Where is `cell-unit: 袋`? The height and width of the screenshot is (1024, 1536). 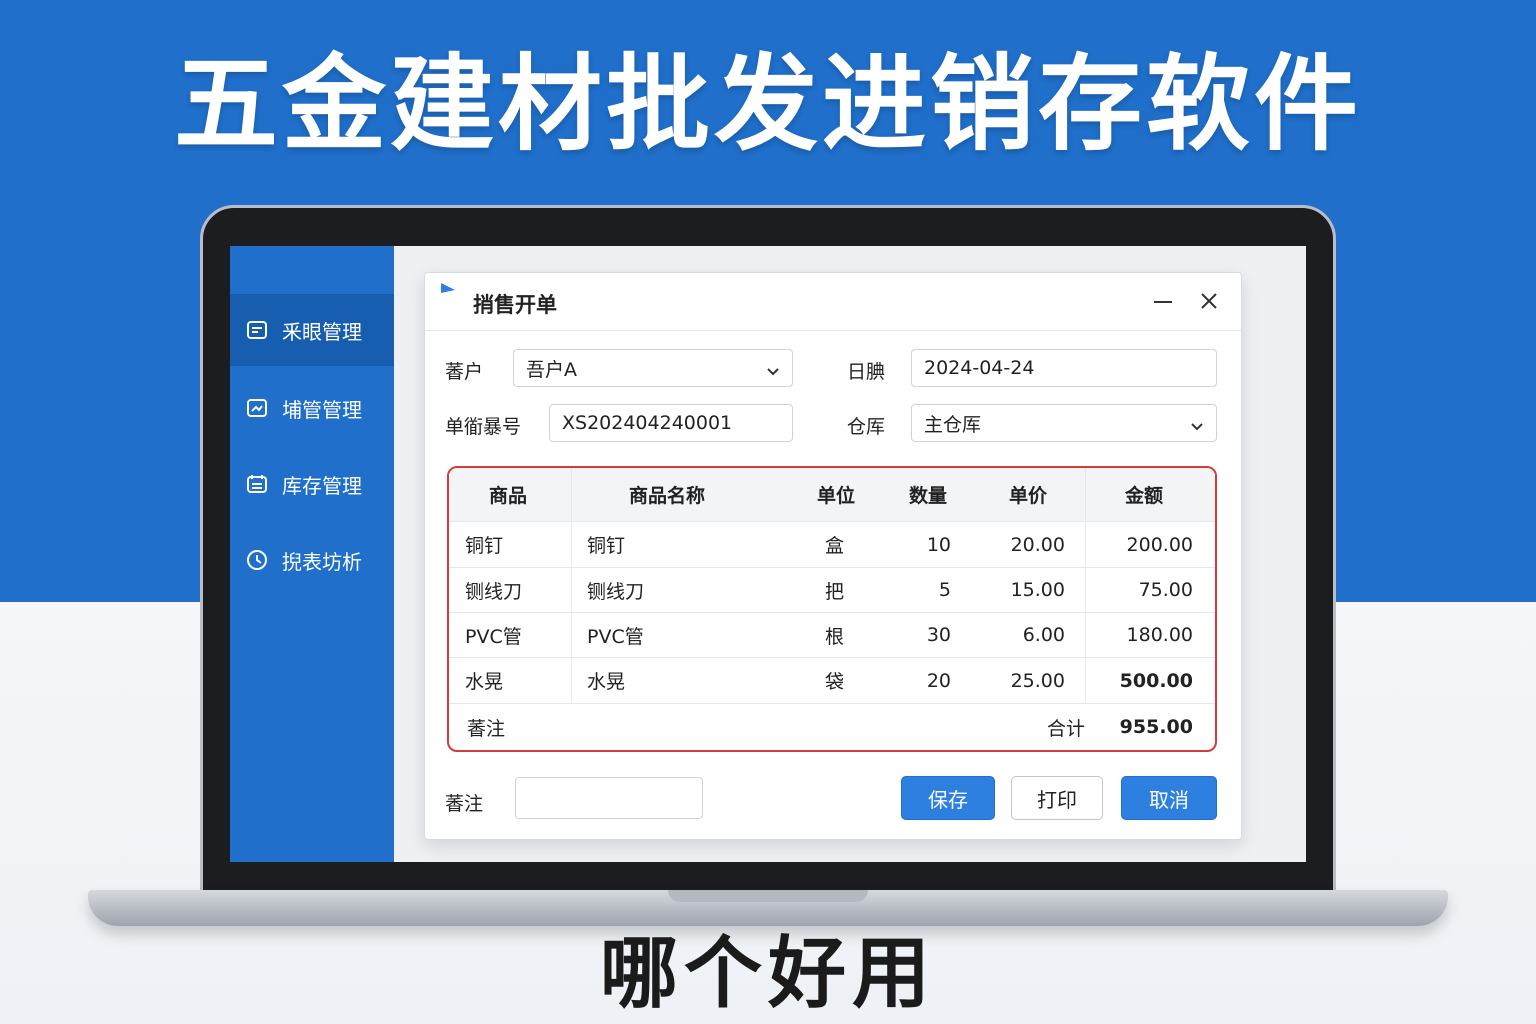 cell-unit: 袋 is located at coordinates (835, 682).